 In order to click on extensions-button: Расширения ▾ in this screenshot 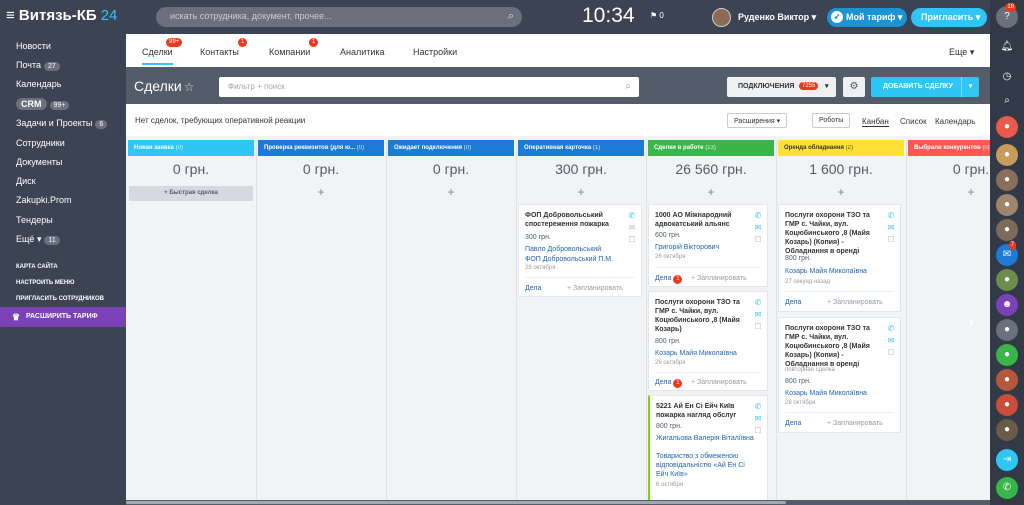, I will do `click(757, 120)`.